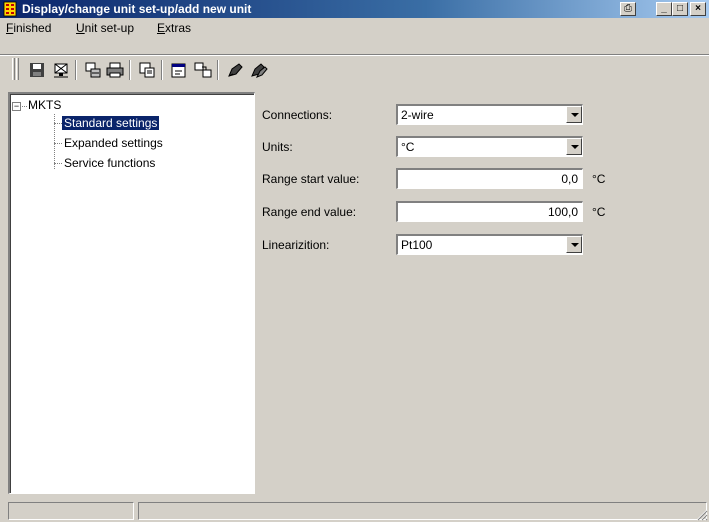 The image size is (709, 522). I want to click on linearization-value: Pt100, so click(417, 245).